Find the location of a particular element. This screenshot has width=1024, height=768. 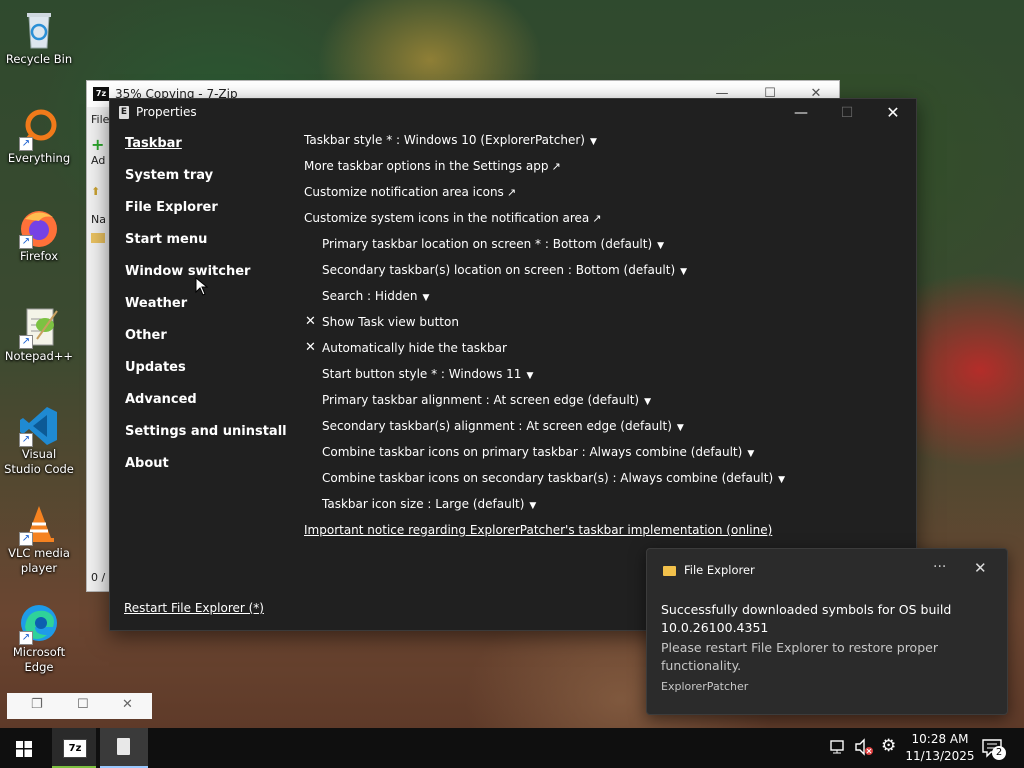

settings-gear-icon: ⚙ is located at coordinates (888, 746).